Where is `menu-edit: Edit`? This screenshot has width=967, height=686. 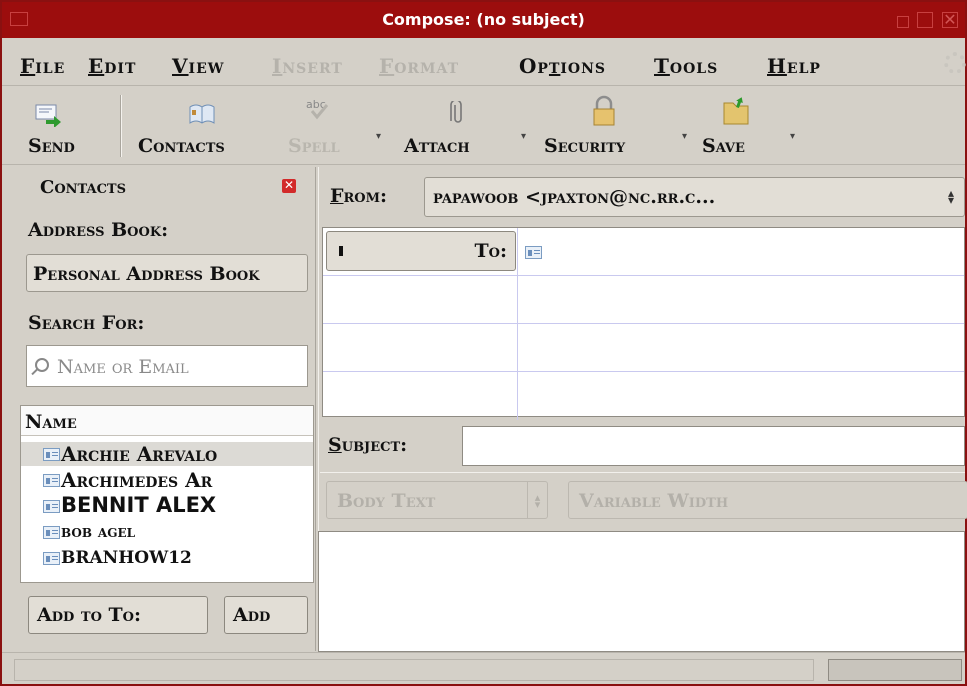
menu-edit: Edit is located at coordinates (112, 66).